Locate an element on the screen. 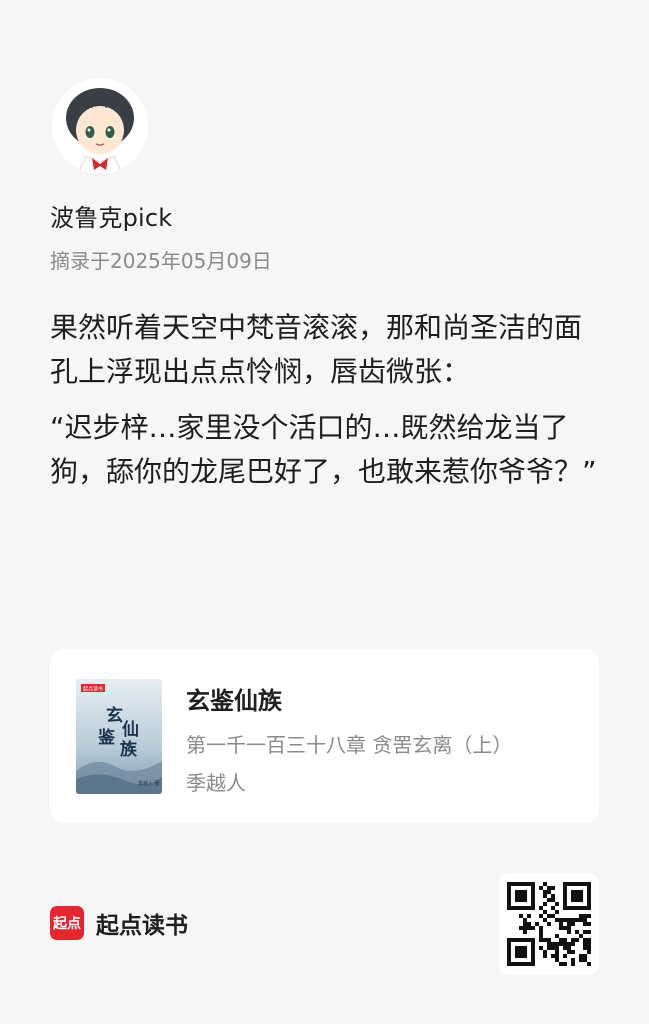  quote-paragraph: “迟步梓…家里没个活口的…既然给龙当了狗，舔你的龙尾巴好了，也敢来惹你爷爷？” is located at coordinates (323, 449).